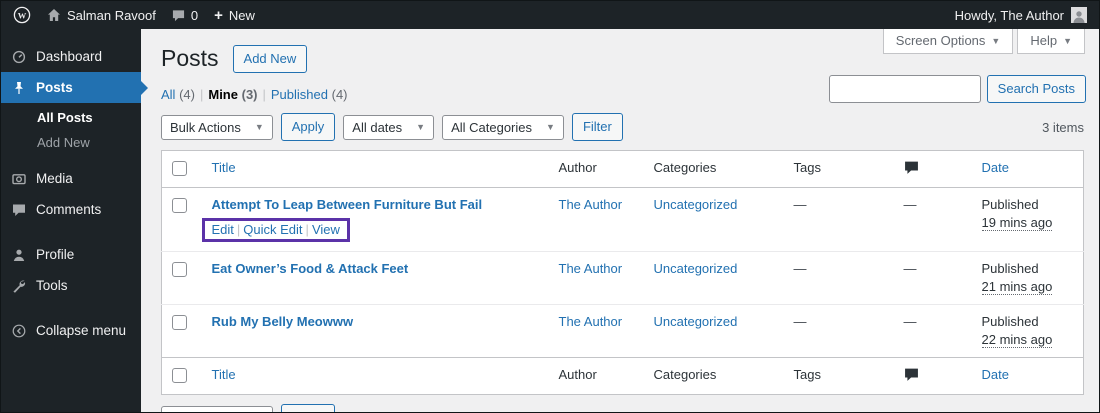 This screenshot has width=1100, height=413. I want to click on post-title-link: Rub My Belly Meowww, so click(283, 321).